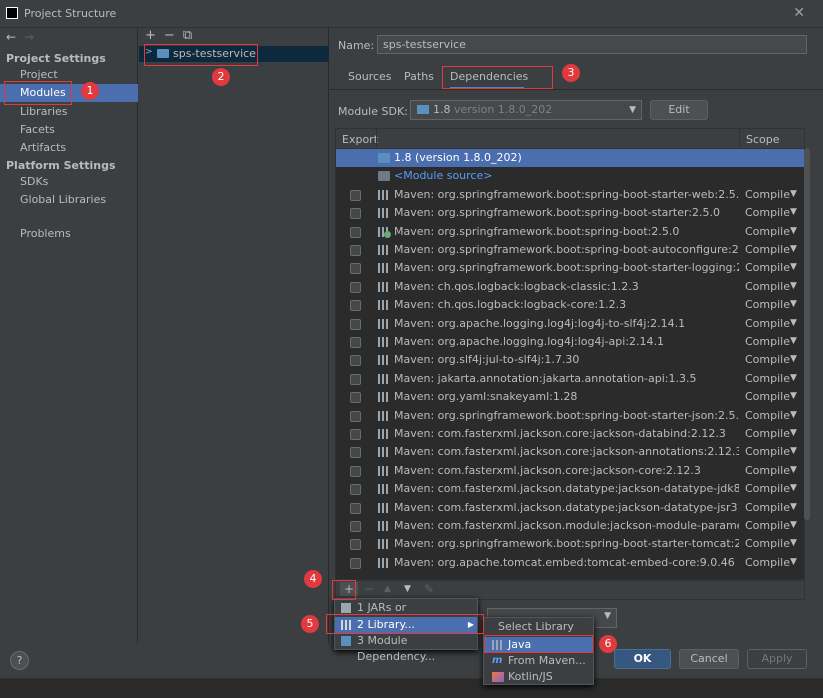  I want to click on copy-module-icon: ⧉, so click(187, 35).